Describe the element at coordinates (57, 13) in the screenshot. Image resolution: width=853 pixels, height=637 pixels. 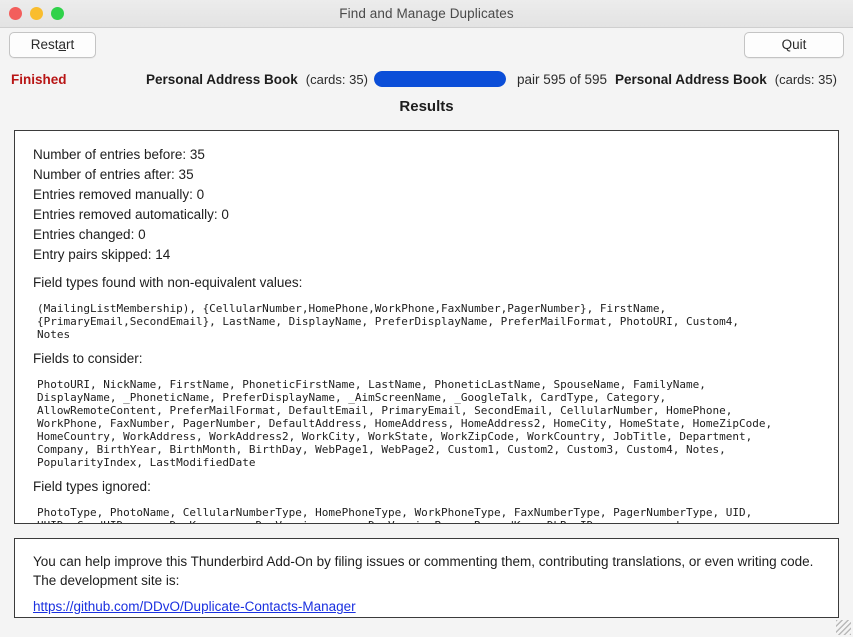
I see `maximize-window-button` at that location.